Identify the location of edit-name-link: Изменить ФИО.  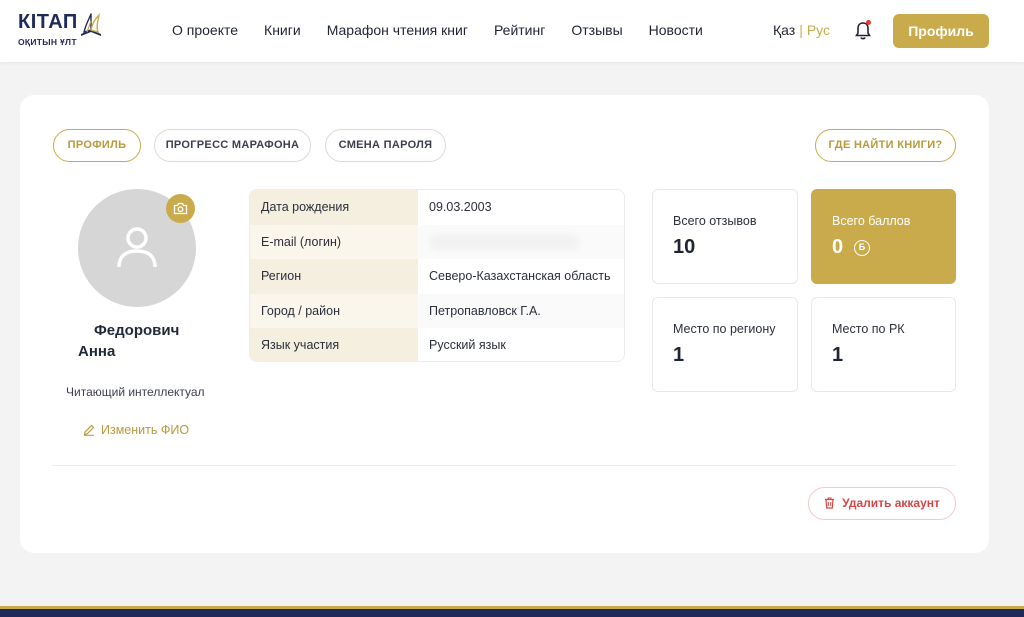
(136, 430).